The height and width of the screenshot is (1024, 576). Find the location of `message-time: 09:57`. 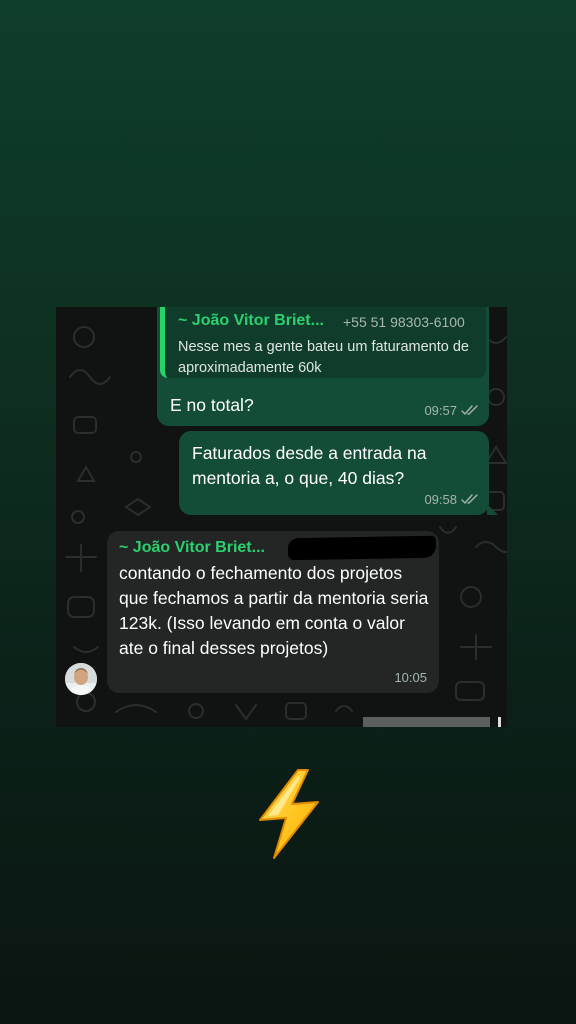

message-time: 09:57 is located at coordinates (440, 410).